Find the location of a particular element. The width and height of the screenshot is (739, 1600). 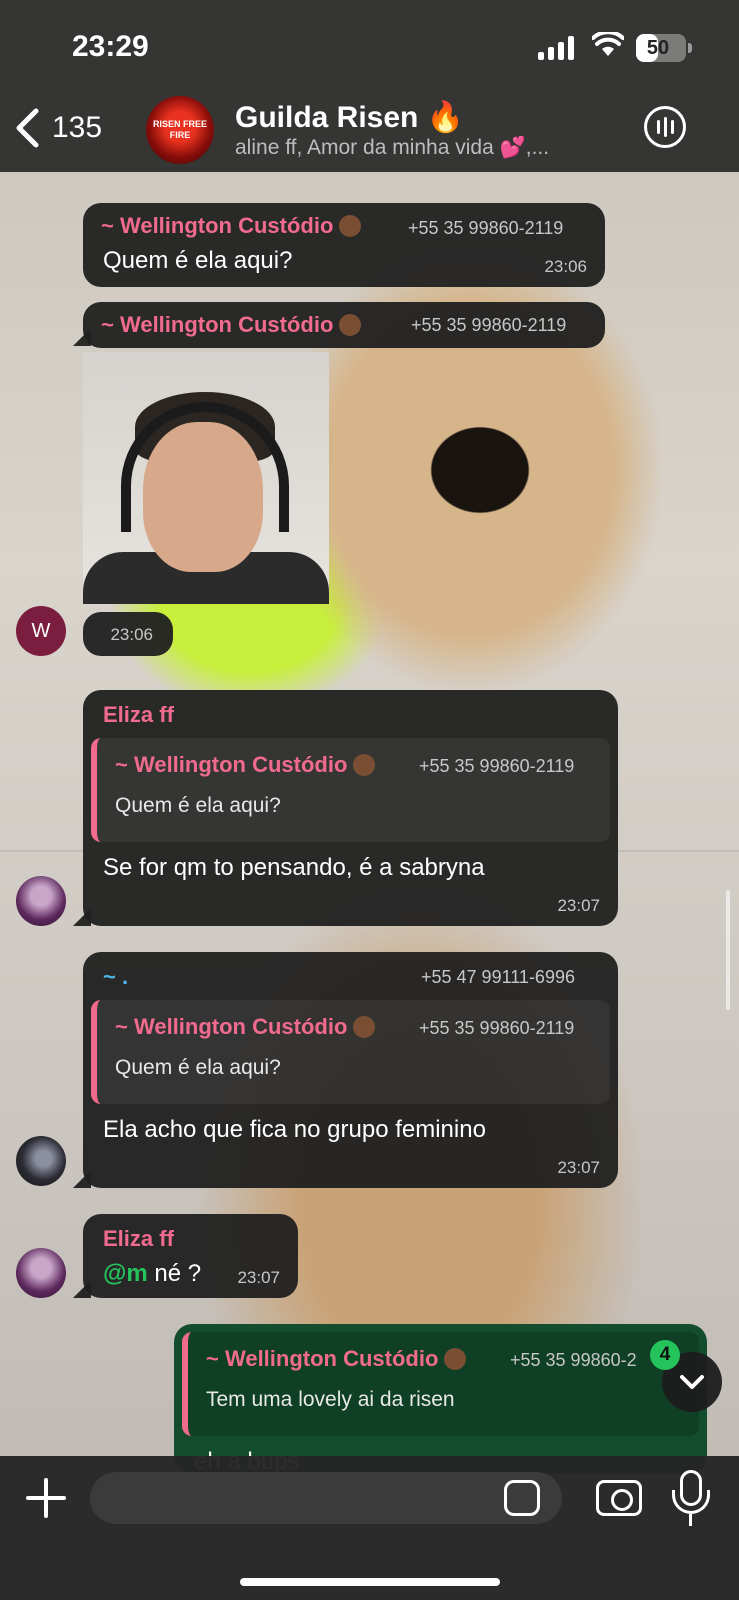

message-input is located at coordinates (326, 1498).